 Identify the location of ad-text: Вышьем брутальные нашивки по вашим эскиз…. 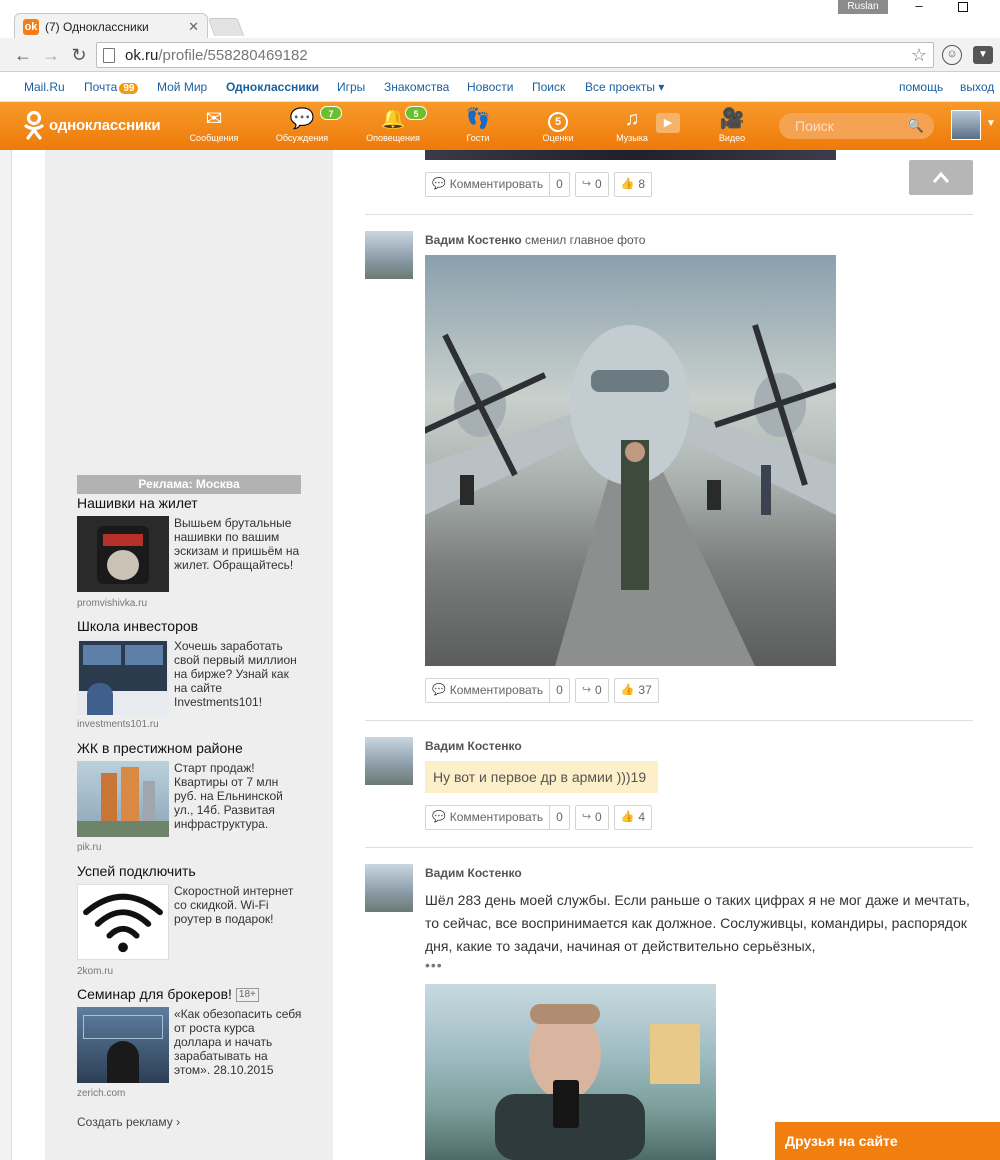
(239, 544).